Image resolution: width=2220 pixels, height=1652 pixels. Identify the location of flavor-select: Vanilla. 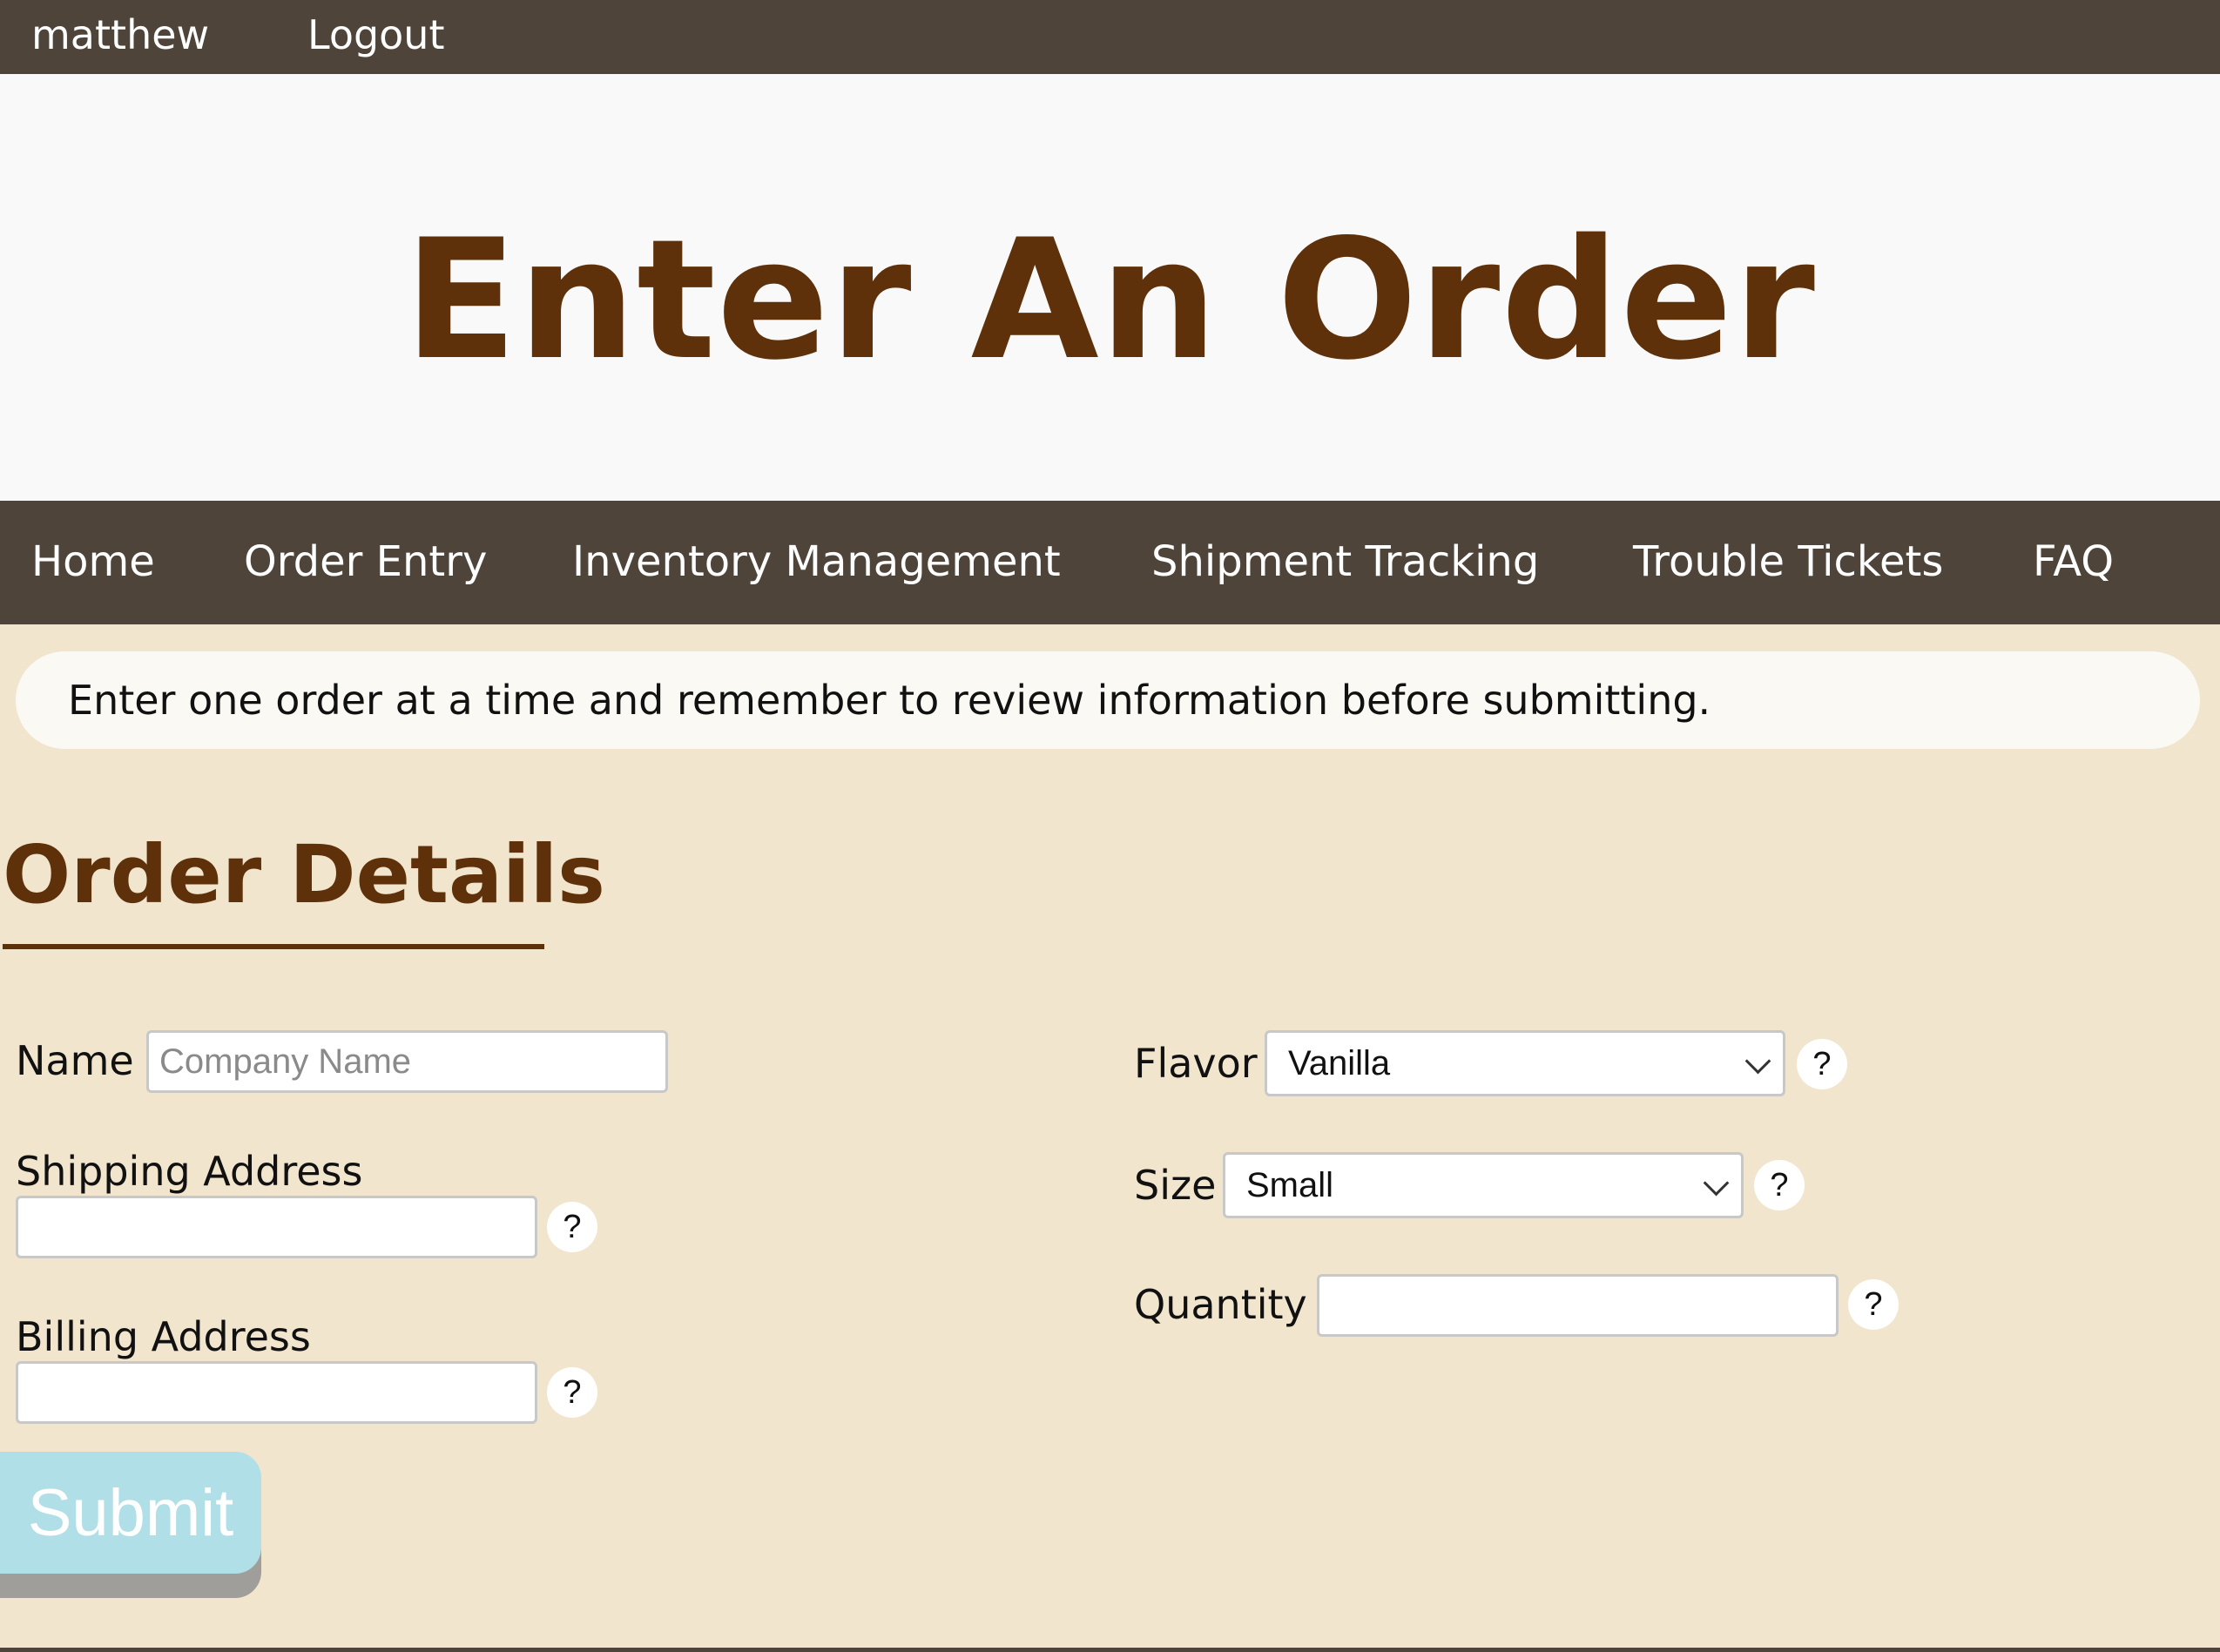
(1525, 1063).